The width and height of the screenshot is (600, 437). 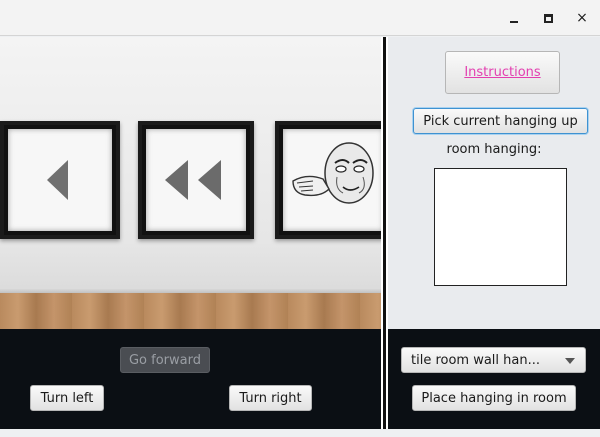 What do you see at coordinates (494, 149) in the screenshot?
I see `room-hanging-label: room hanging:` at bounding box center [494, 149].